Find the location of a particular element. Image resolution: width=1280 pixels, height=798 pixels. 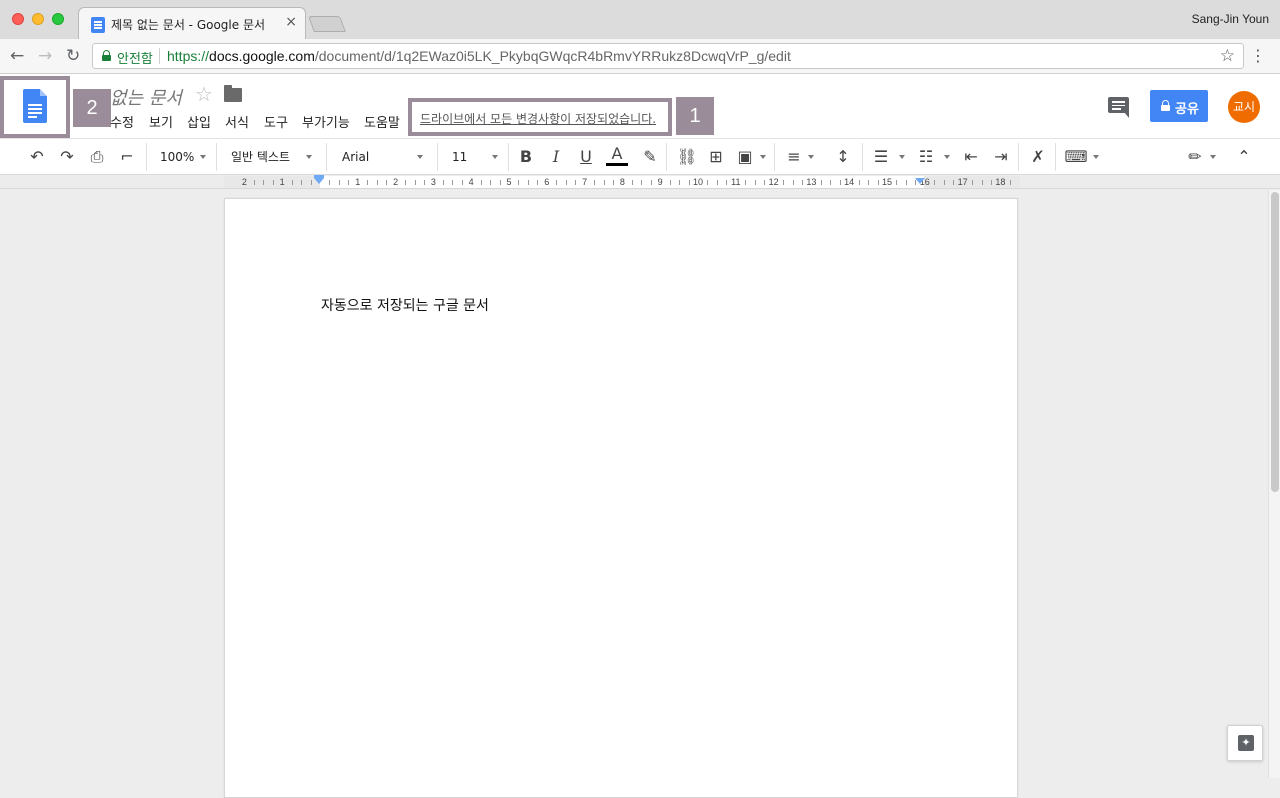

insert-image-icon: ▣ is located at coordinates (745, 157).